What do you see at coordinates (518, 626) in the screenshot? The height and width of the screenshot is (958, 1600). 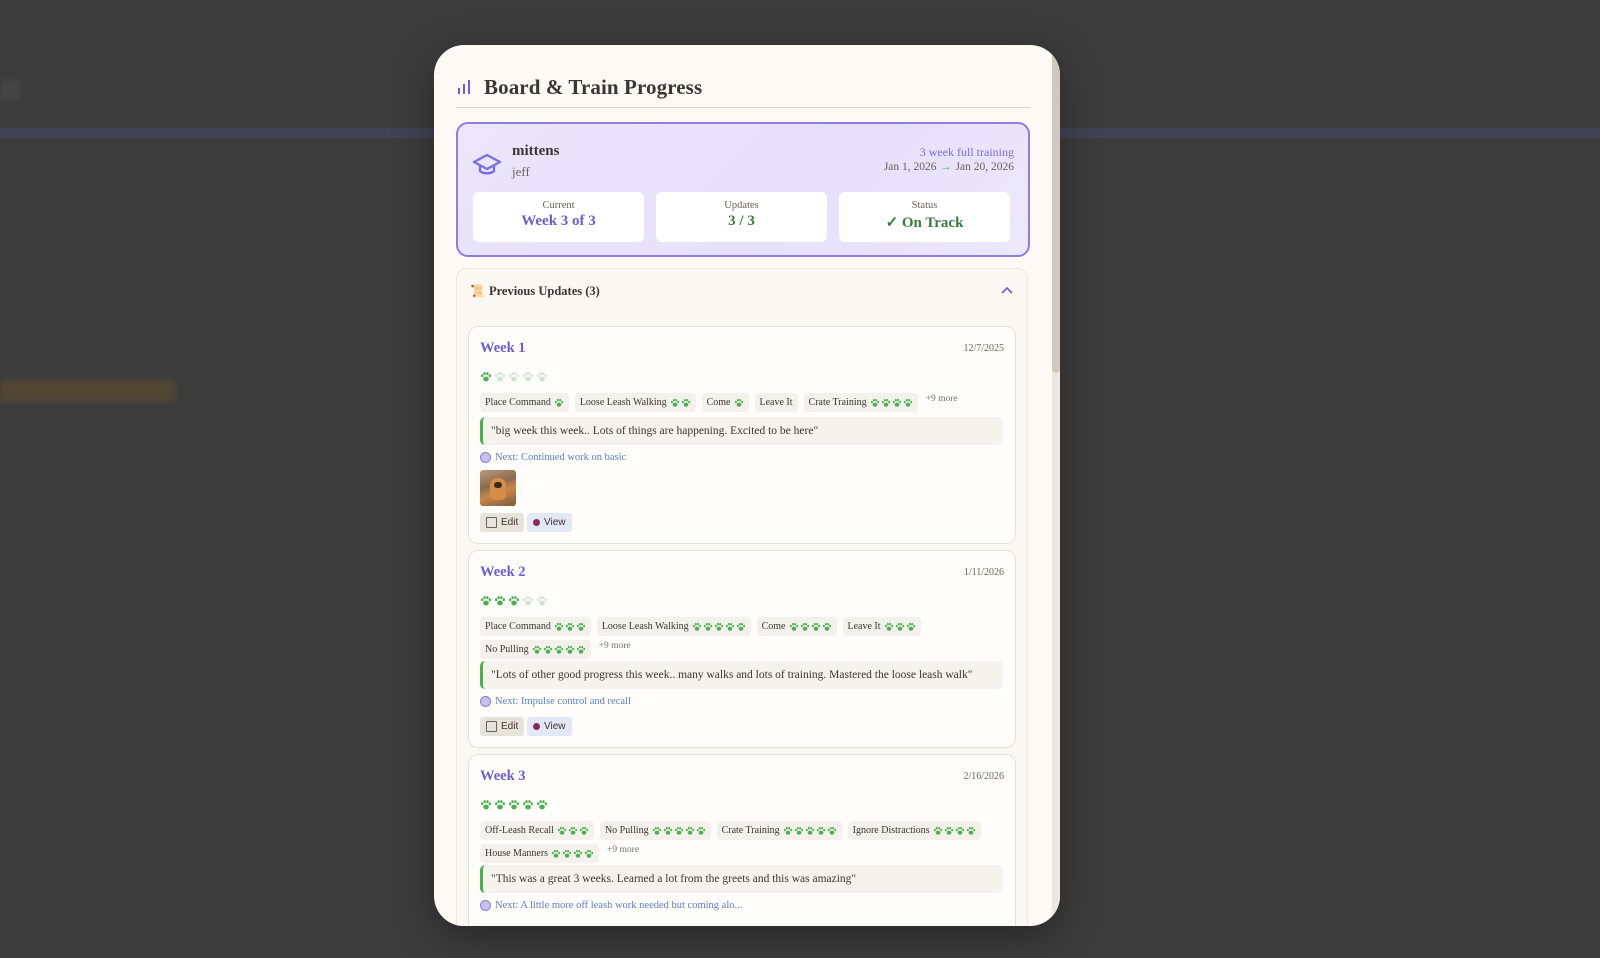 I see `skill-name: Place Command` at bounding box center [518, 626].